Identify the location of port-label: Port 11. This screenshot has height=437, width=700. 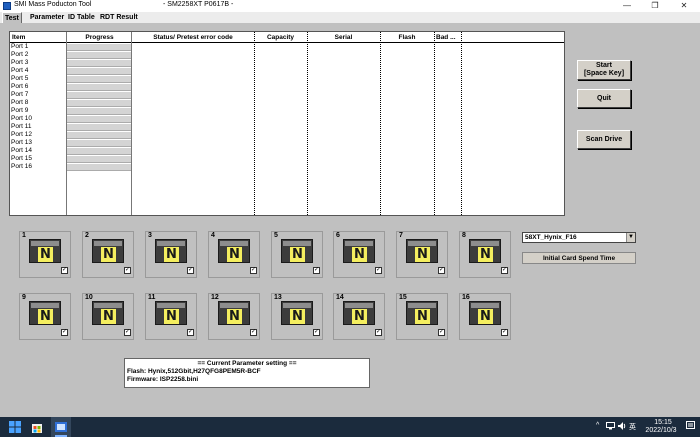
(21, 126).